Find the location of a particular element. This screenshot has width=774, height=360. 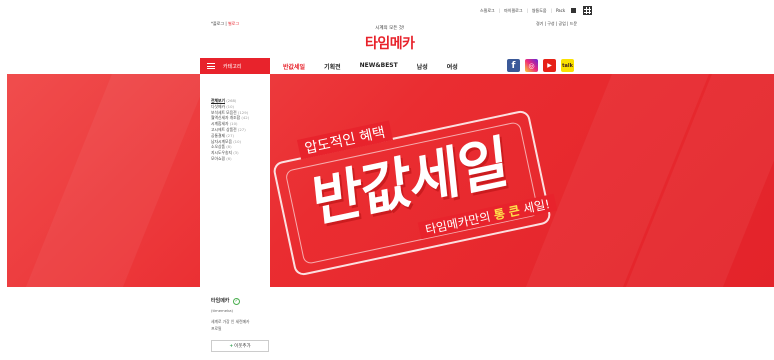

category-item-label: 소오상품 is located at coordinates (218, 147).